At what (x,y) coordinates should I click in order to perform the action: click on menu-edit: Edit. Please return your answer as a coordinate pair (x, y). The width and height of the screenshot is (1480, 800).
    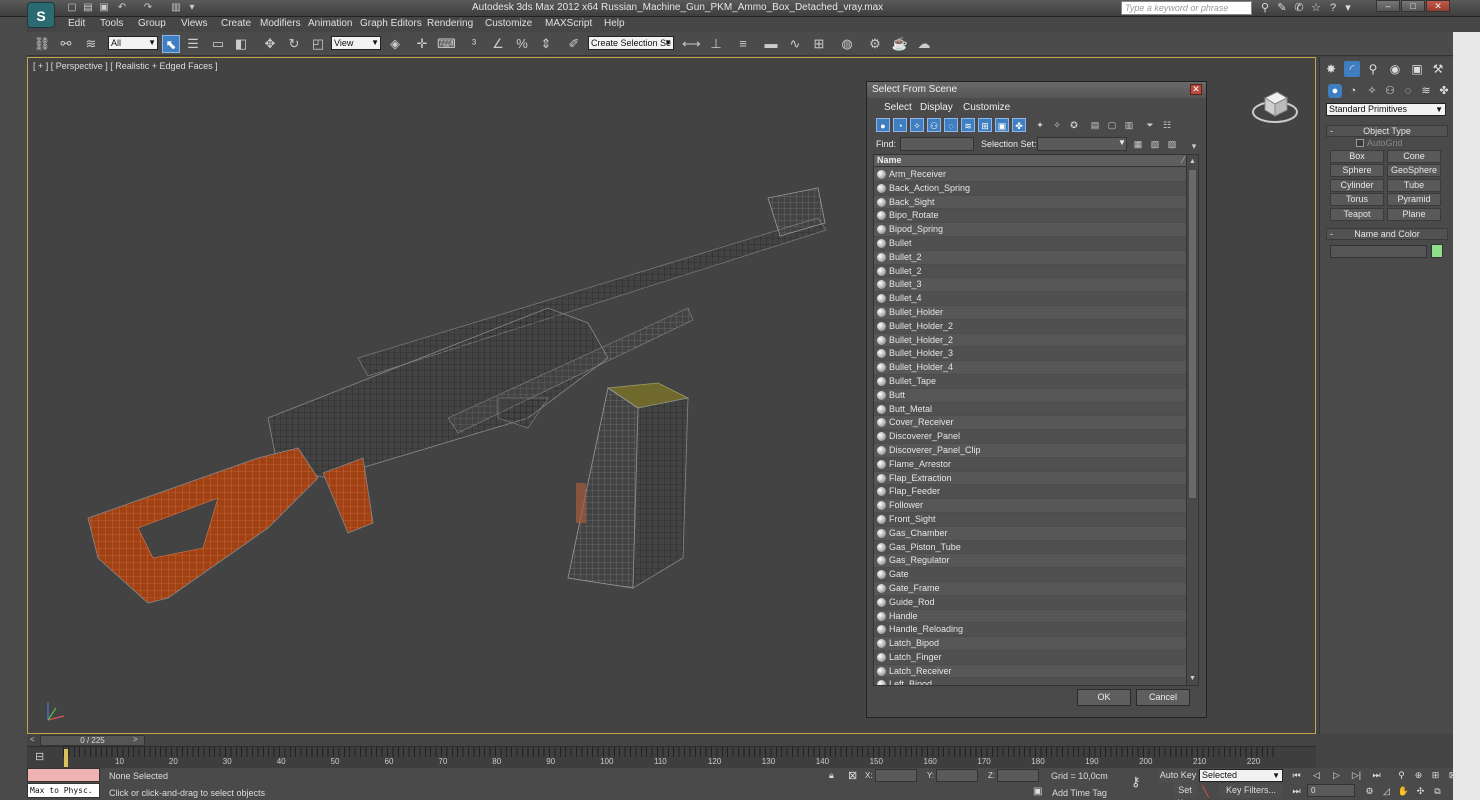
    Looking at the image, I should click on (76, 23).